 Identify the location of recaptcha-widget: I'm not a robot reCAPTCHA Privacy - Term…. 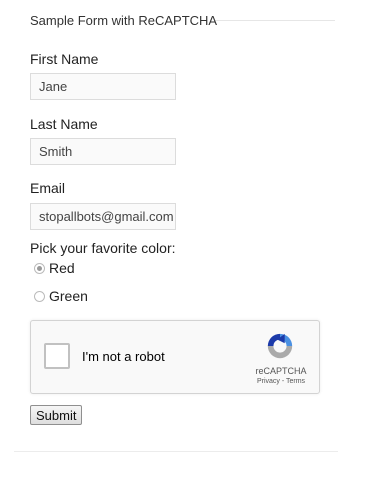
(175, 357).